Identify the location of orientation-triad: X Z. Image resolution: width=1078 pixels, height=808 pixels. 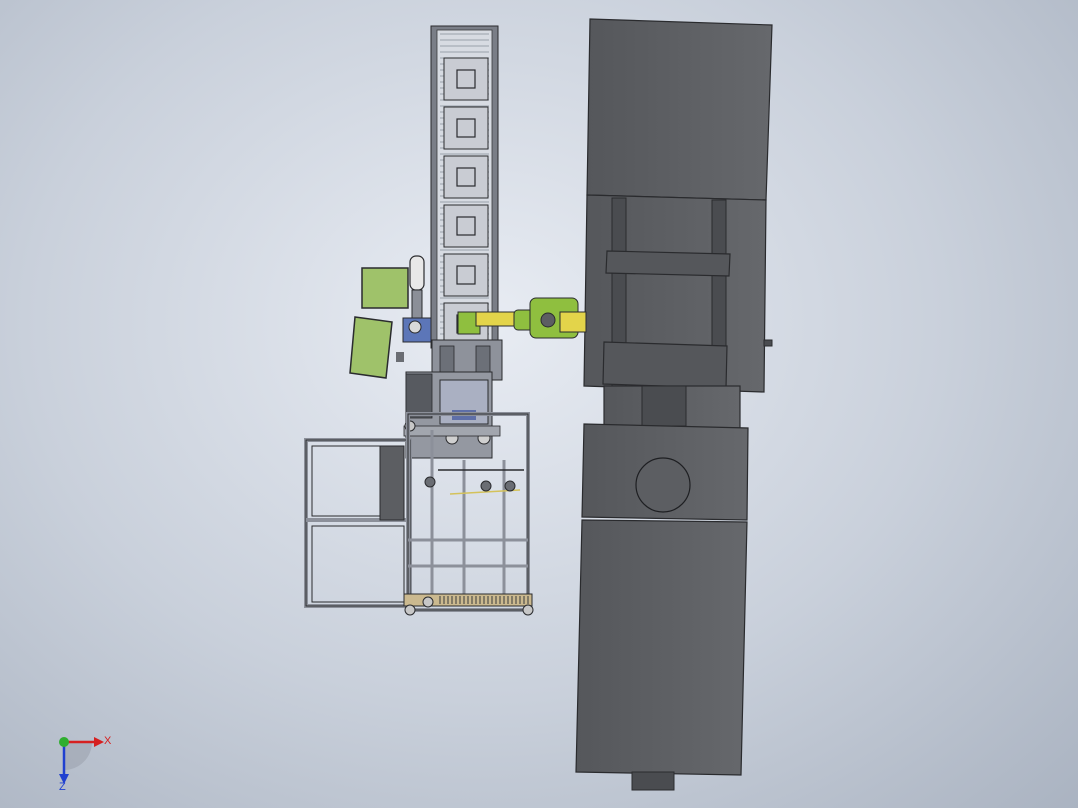
(85, 764).